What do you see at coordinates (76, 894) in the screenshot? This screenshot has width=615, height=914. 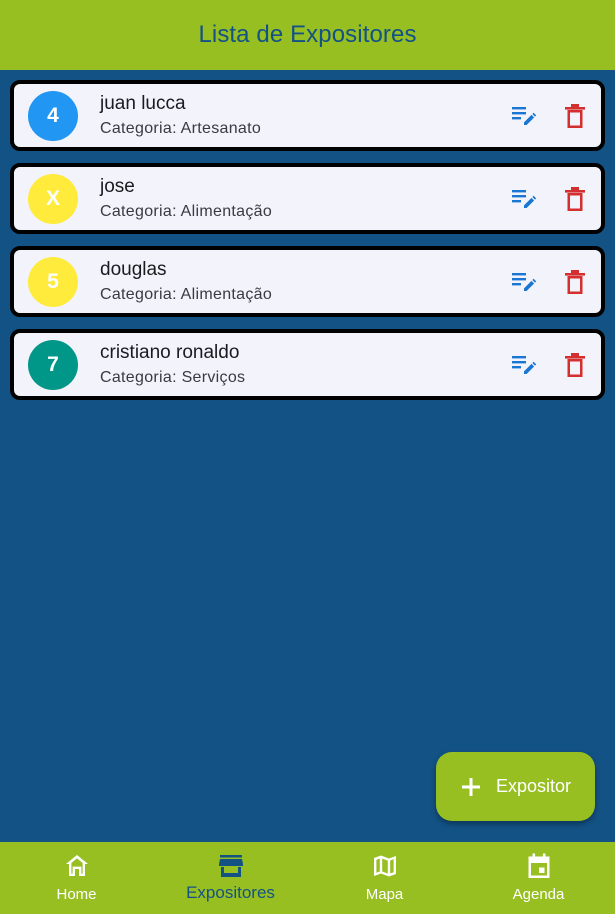 I see `nav-label-home: Home` at bounding box center [76, 894].